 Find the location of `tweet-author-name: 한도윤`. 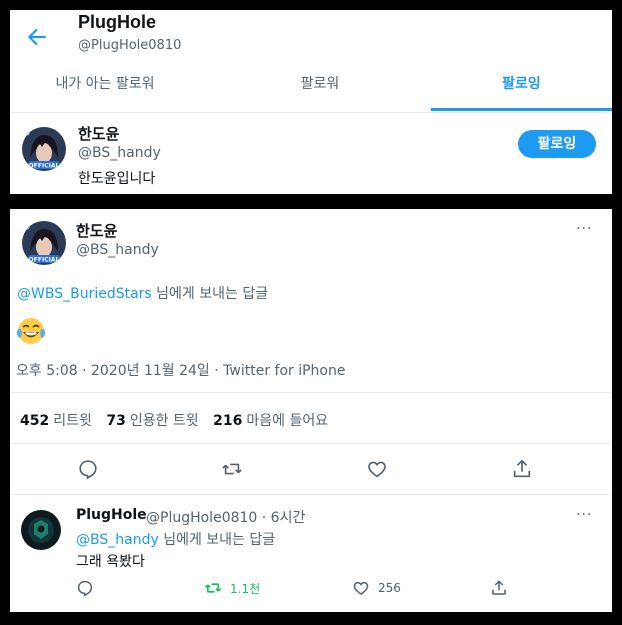

tweet-author-name: 한도윤 is located at coordinates (96, 230).